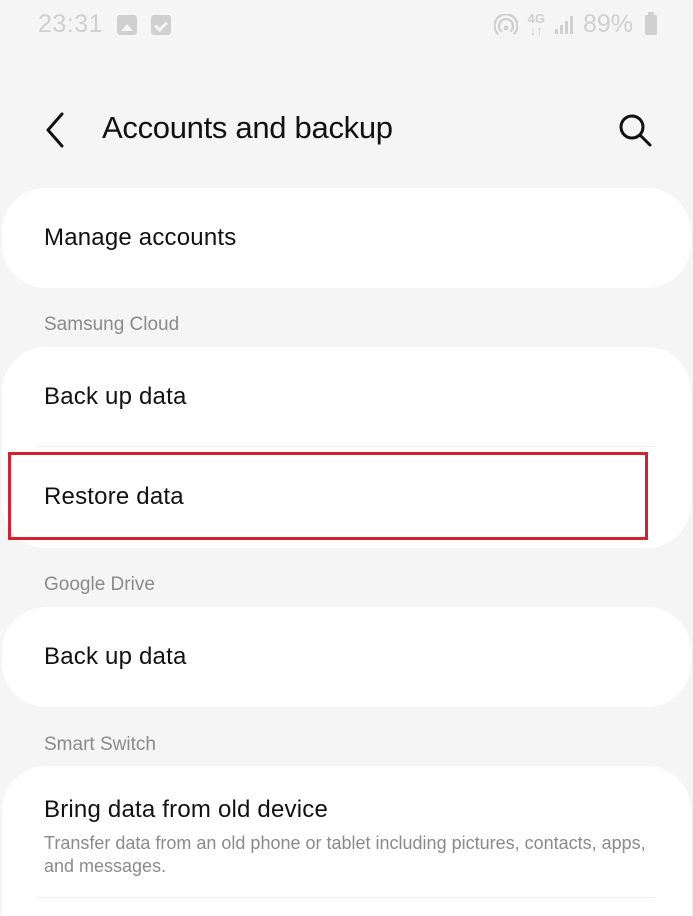 Image resolution: width=693 pixels, height=916 pixels. What do you see at coordinates (161, 24) in the screenshot?
I see `checkbox-icon` at bounding box center [161, 24].